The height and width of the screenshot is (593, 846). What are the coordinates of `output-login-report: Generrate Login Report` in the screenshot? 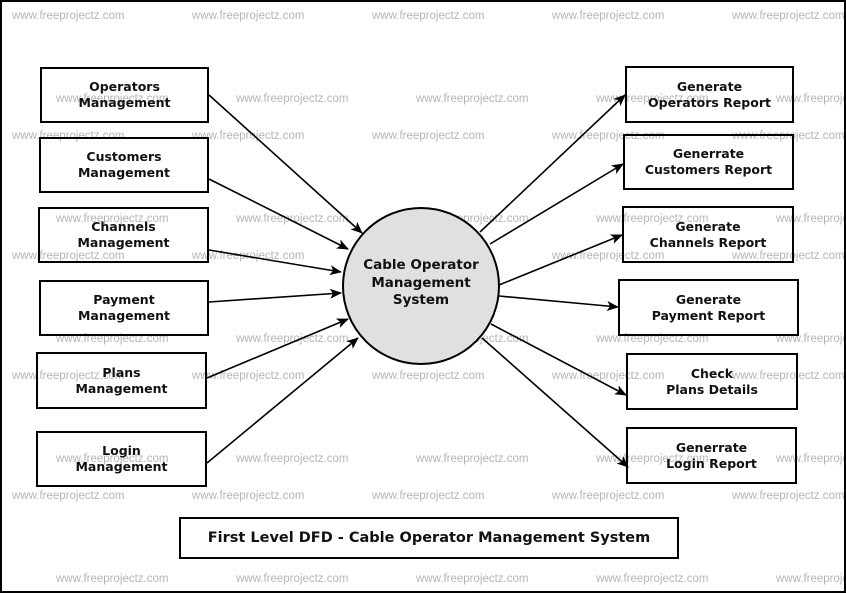 It's located at (711, 455).